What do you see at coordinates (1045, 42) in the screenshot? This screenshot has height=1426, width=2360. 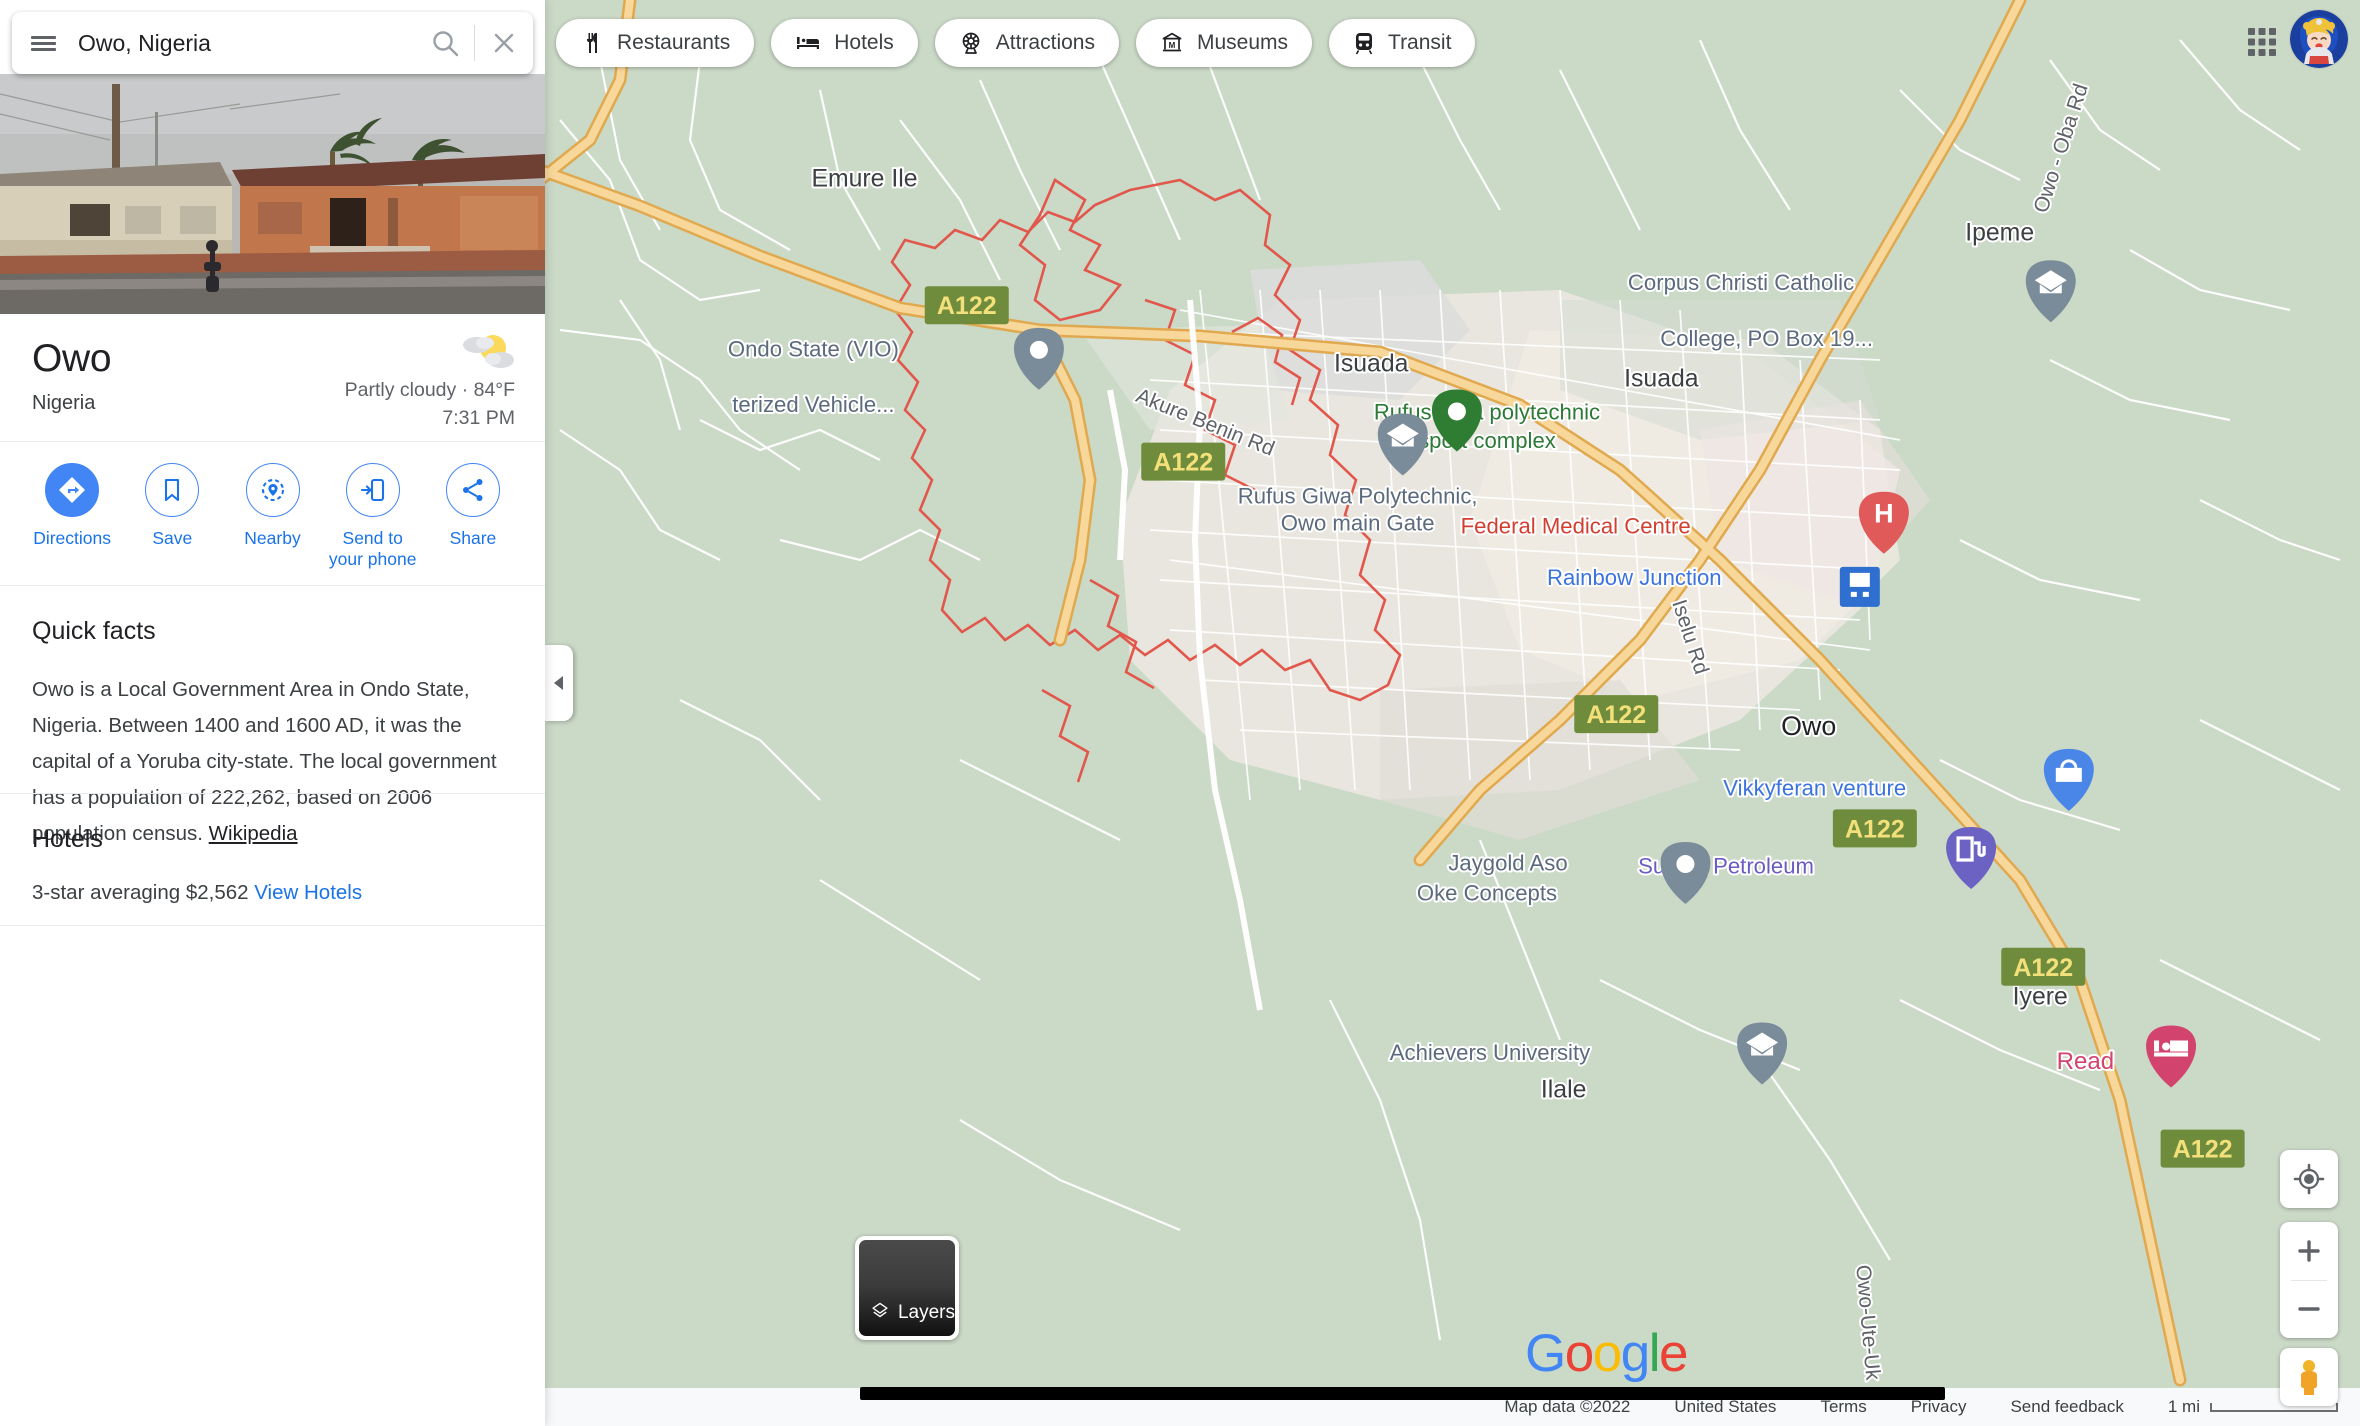 I see `chip-label: Attractions` at bounding box center [1045, 42].